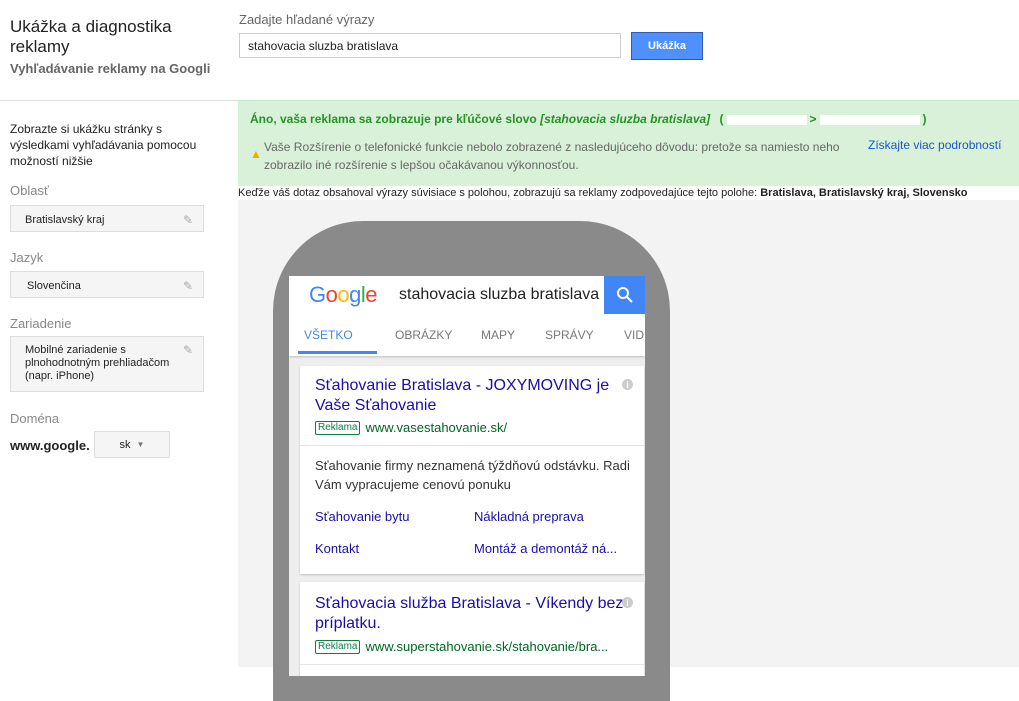  I want to click on more-details-link: Získajte viac podrobností, so click(934, 145).